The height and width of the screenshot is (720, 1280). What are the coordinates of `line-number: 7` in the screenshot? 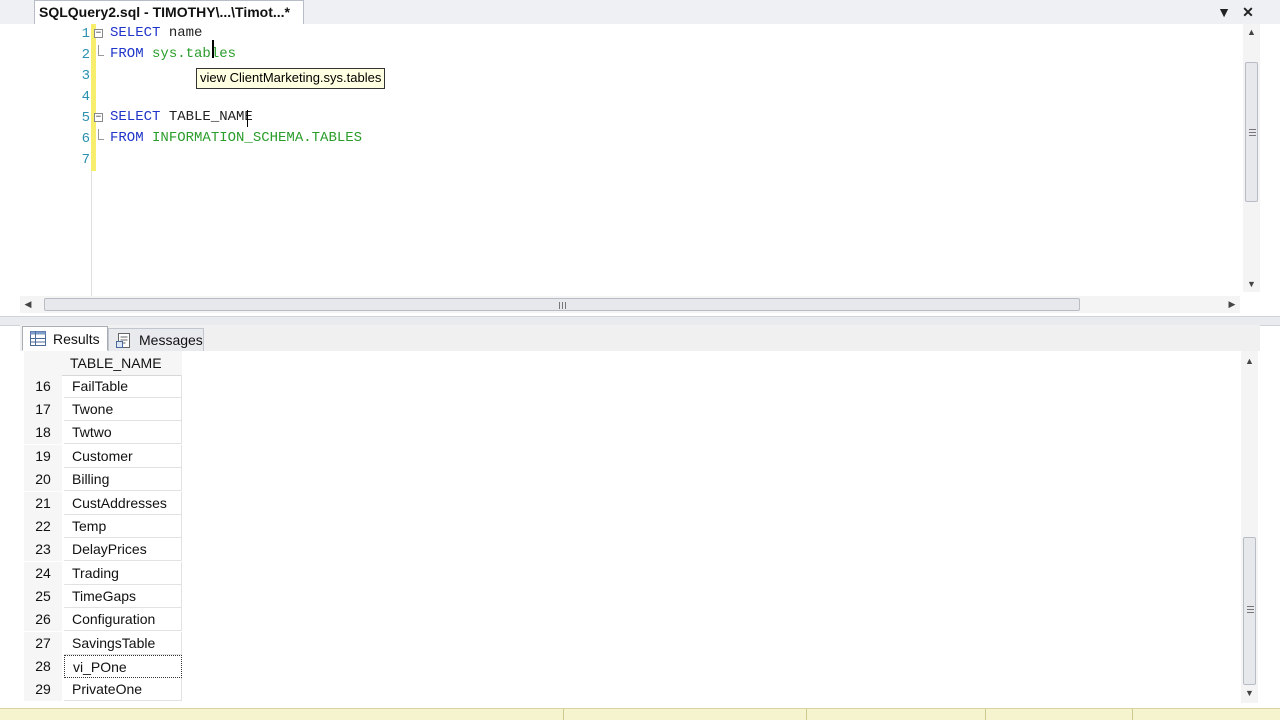 It's located at (85, 160).